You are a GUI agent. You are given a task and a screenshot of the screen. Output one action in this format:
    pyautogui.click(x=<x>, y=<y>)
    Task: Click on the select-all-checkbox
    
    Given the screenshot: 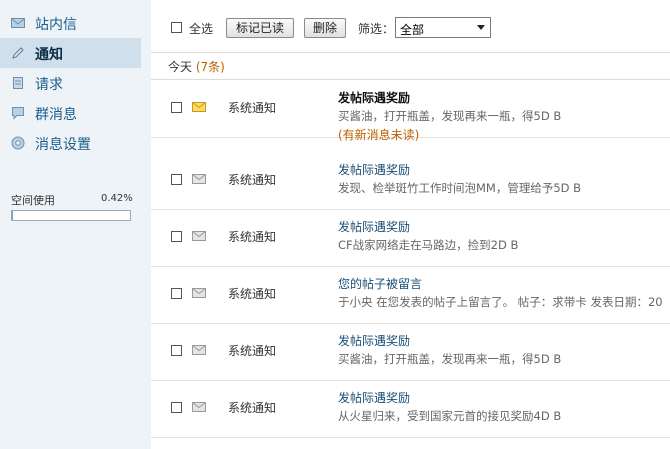 What is the action you would take?
    pyautogui.click(x=176, y=27)
    